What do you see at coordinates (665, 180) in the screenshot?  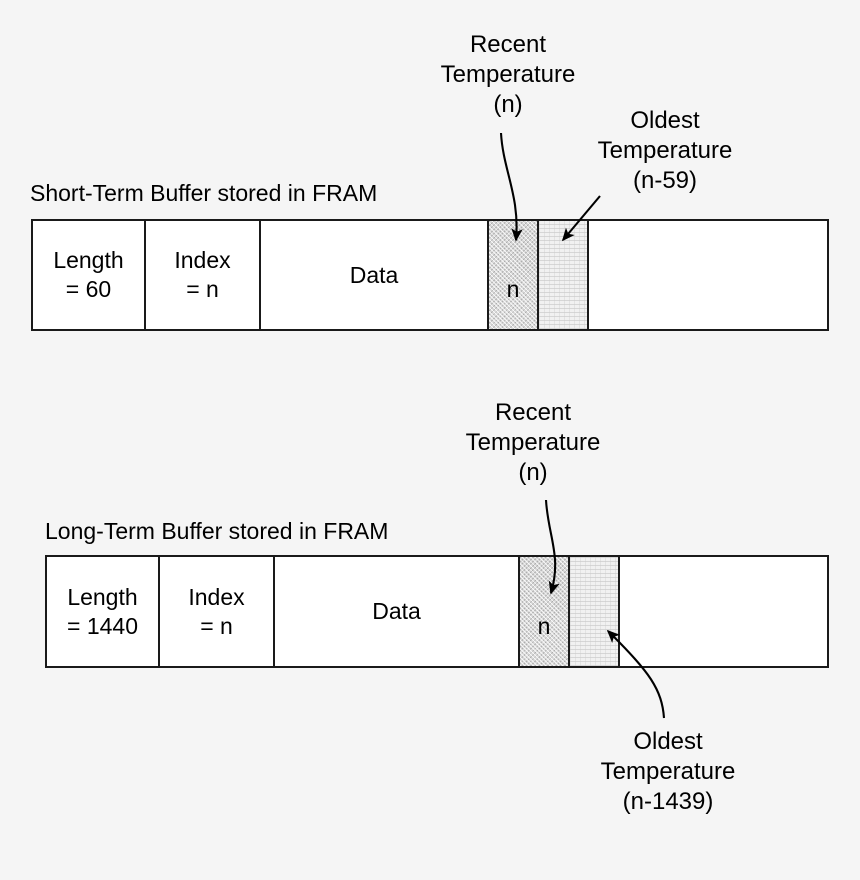 I see `callout-line: (n-59)` at bounding box center [665, 180].